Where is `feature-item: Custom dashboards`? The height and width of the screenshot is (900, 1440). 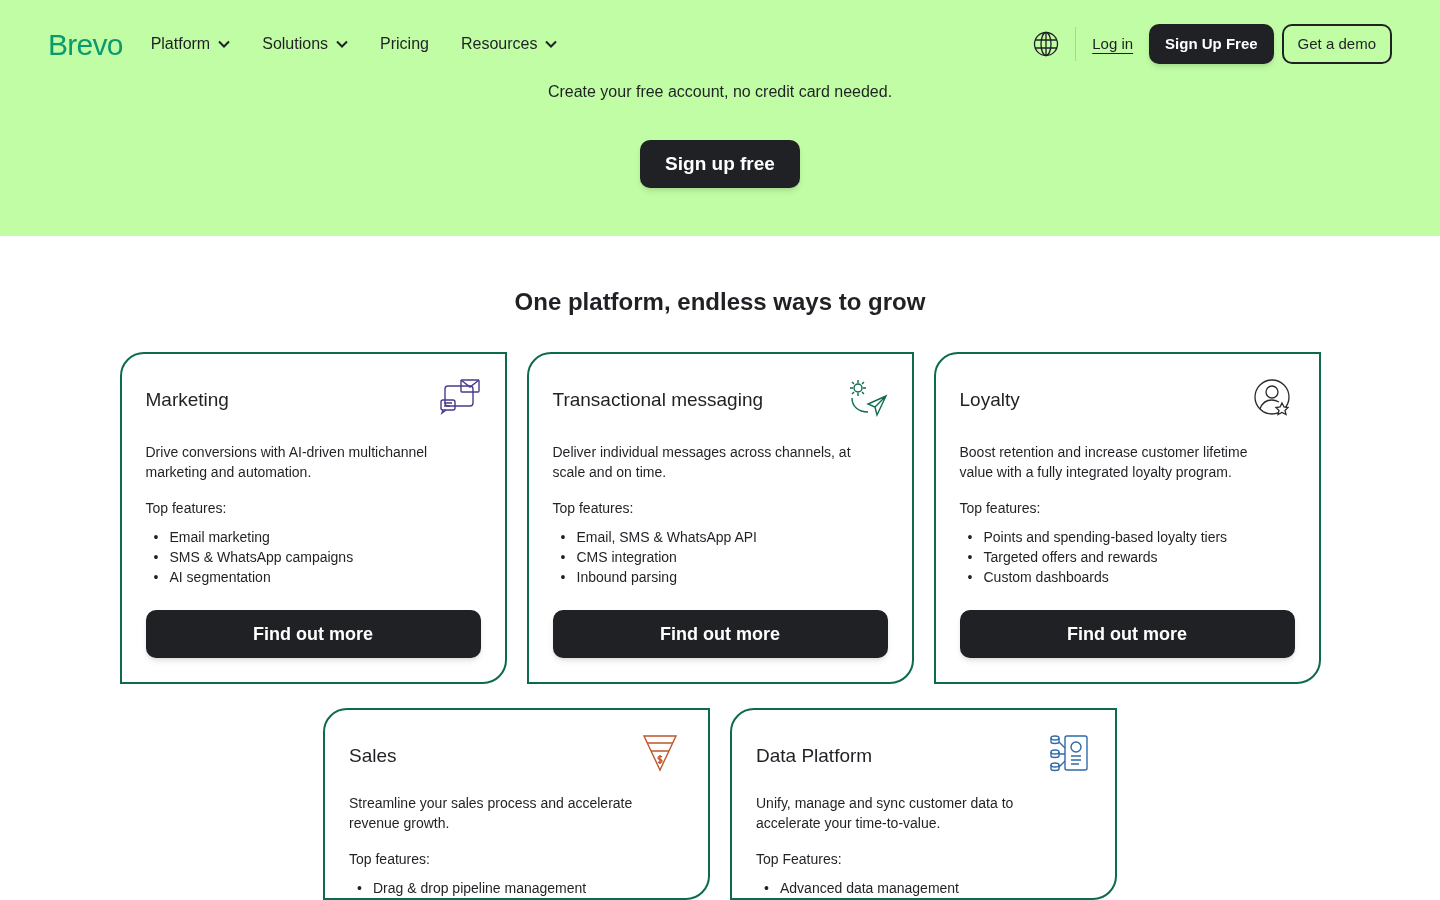
feature-item: Custom dashboards is located at coordinates (1046, 577).